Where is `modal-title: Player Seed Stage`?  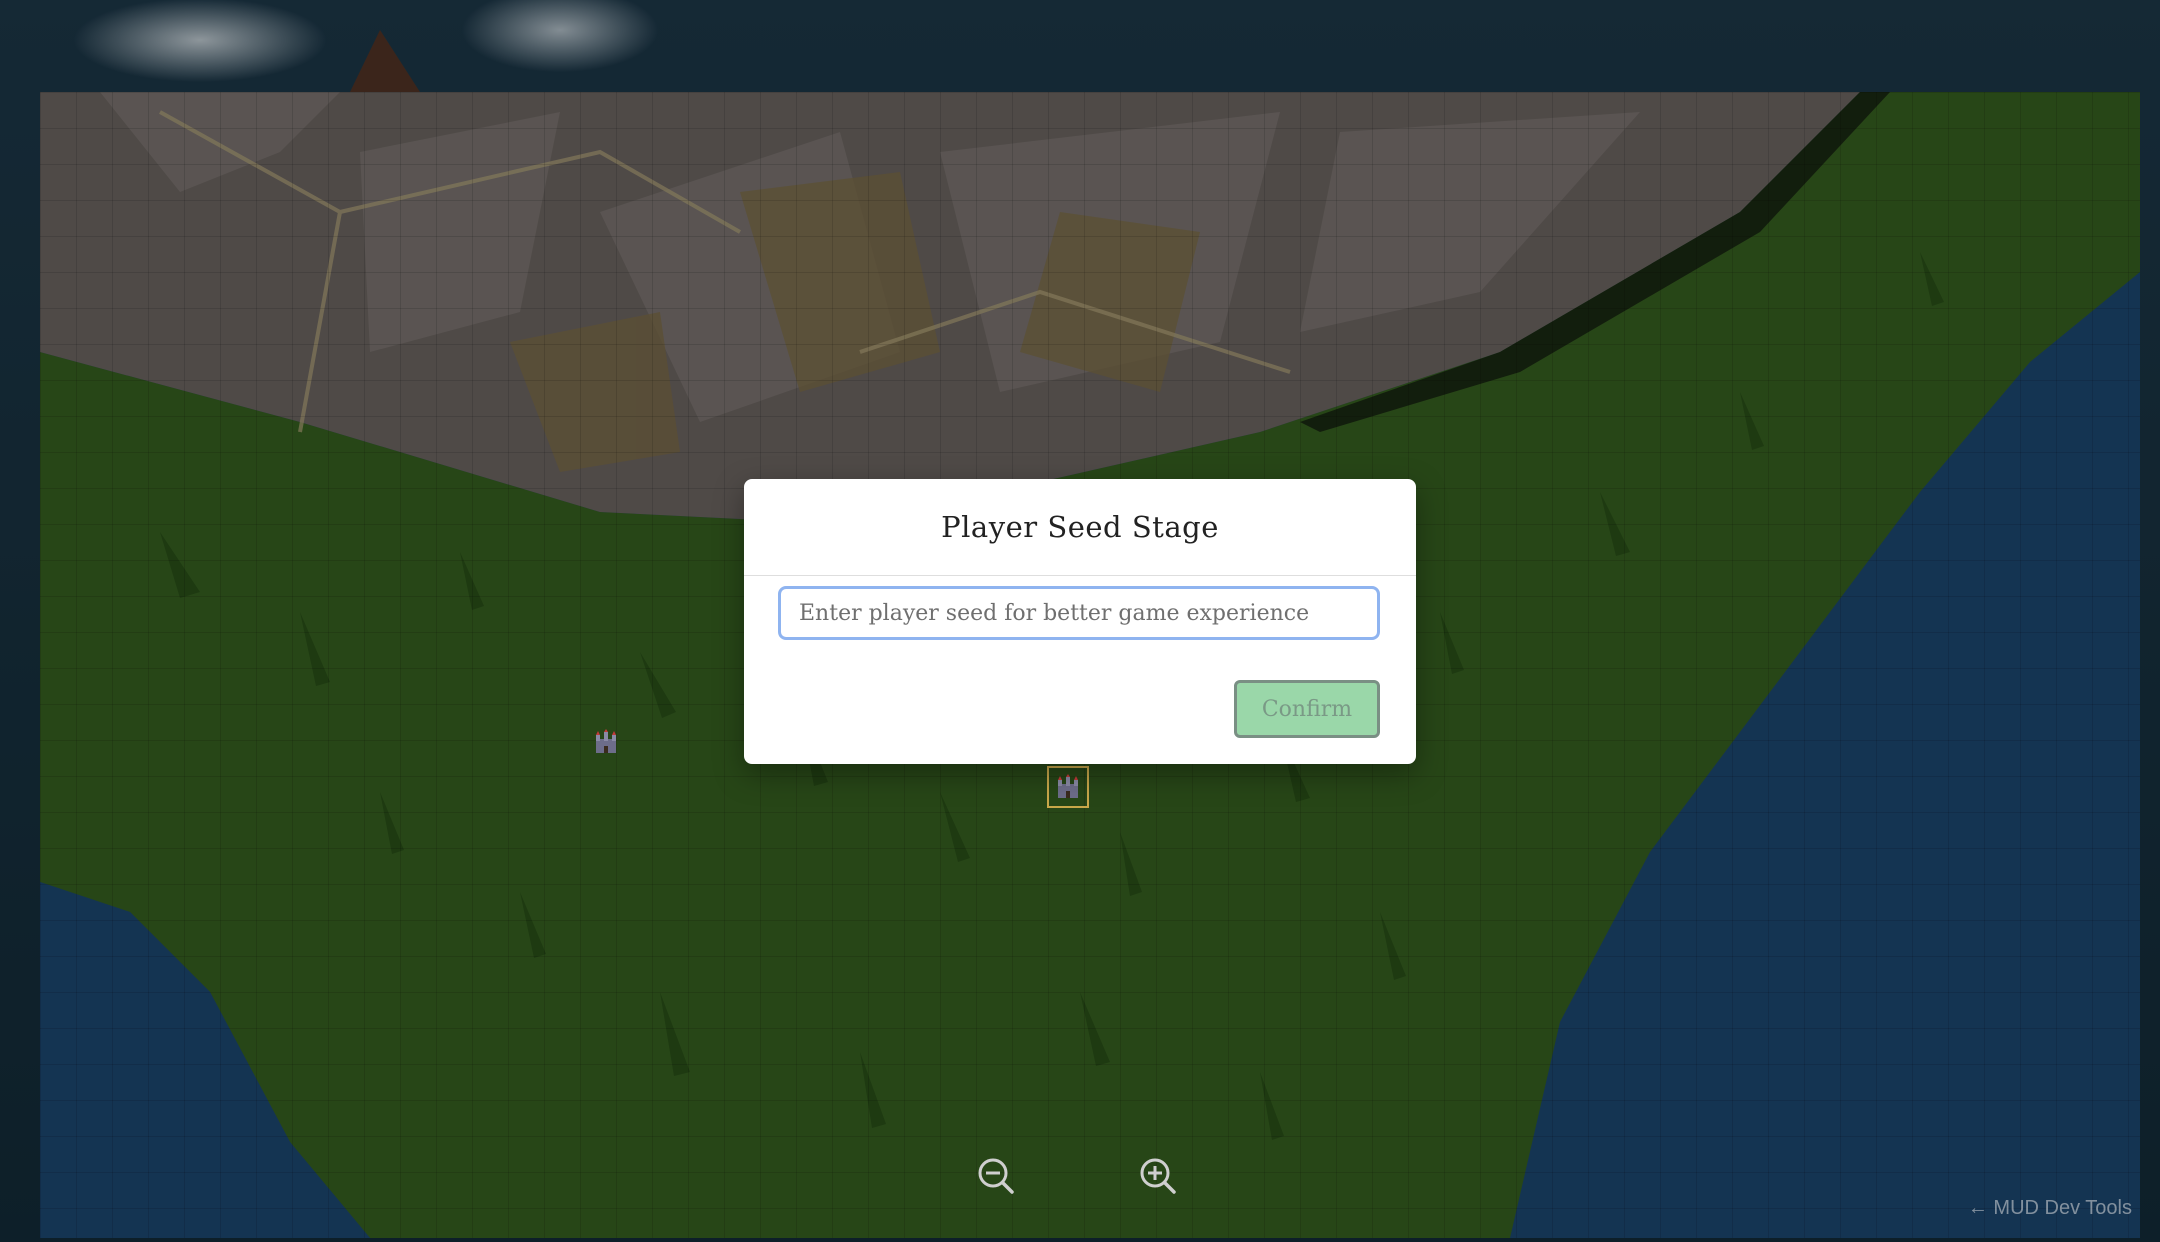
modal-title: Player Seed Stage is located at coordinates (1080, 527).